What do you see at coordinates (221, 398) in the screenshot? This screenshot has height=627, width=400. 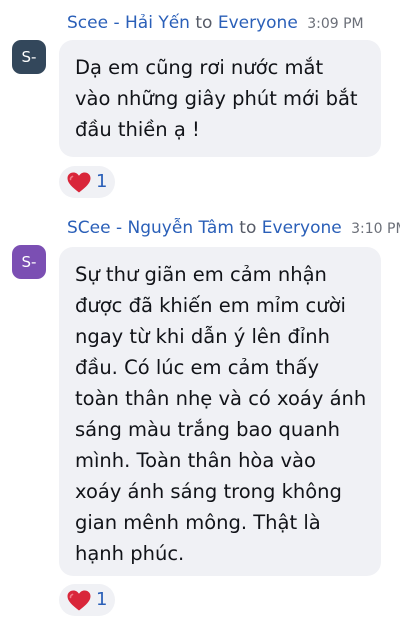 I see `message-text-line: toàn thân nhẹ và có xoáy ánh` at bounding box center [221, 398].